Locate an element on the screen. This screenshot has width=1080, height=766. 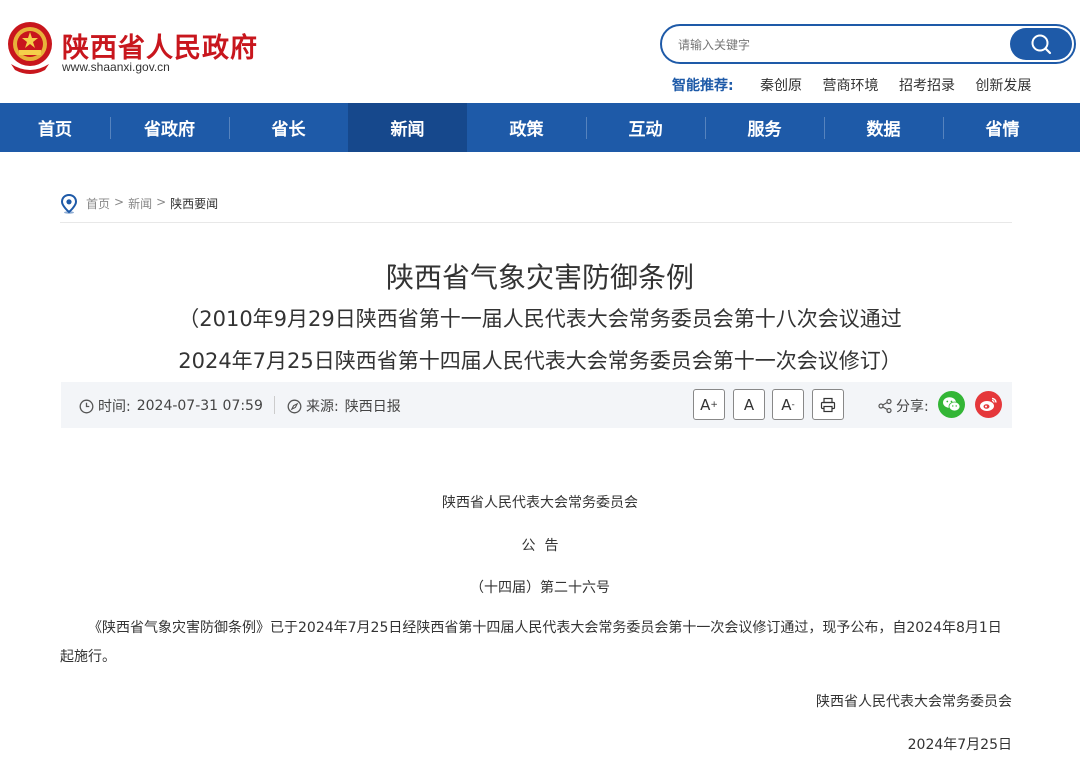
search-box is located at coordinates (868, 44).